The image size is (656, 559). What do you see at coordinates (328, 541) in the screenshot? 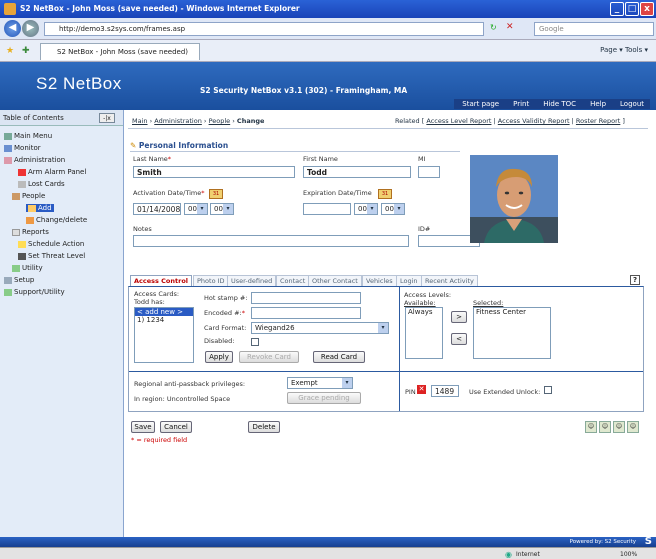
I see `app-footer: Powered by: S2 Security S` at bounding box center [328, 541].